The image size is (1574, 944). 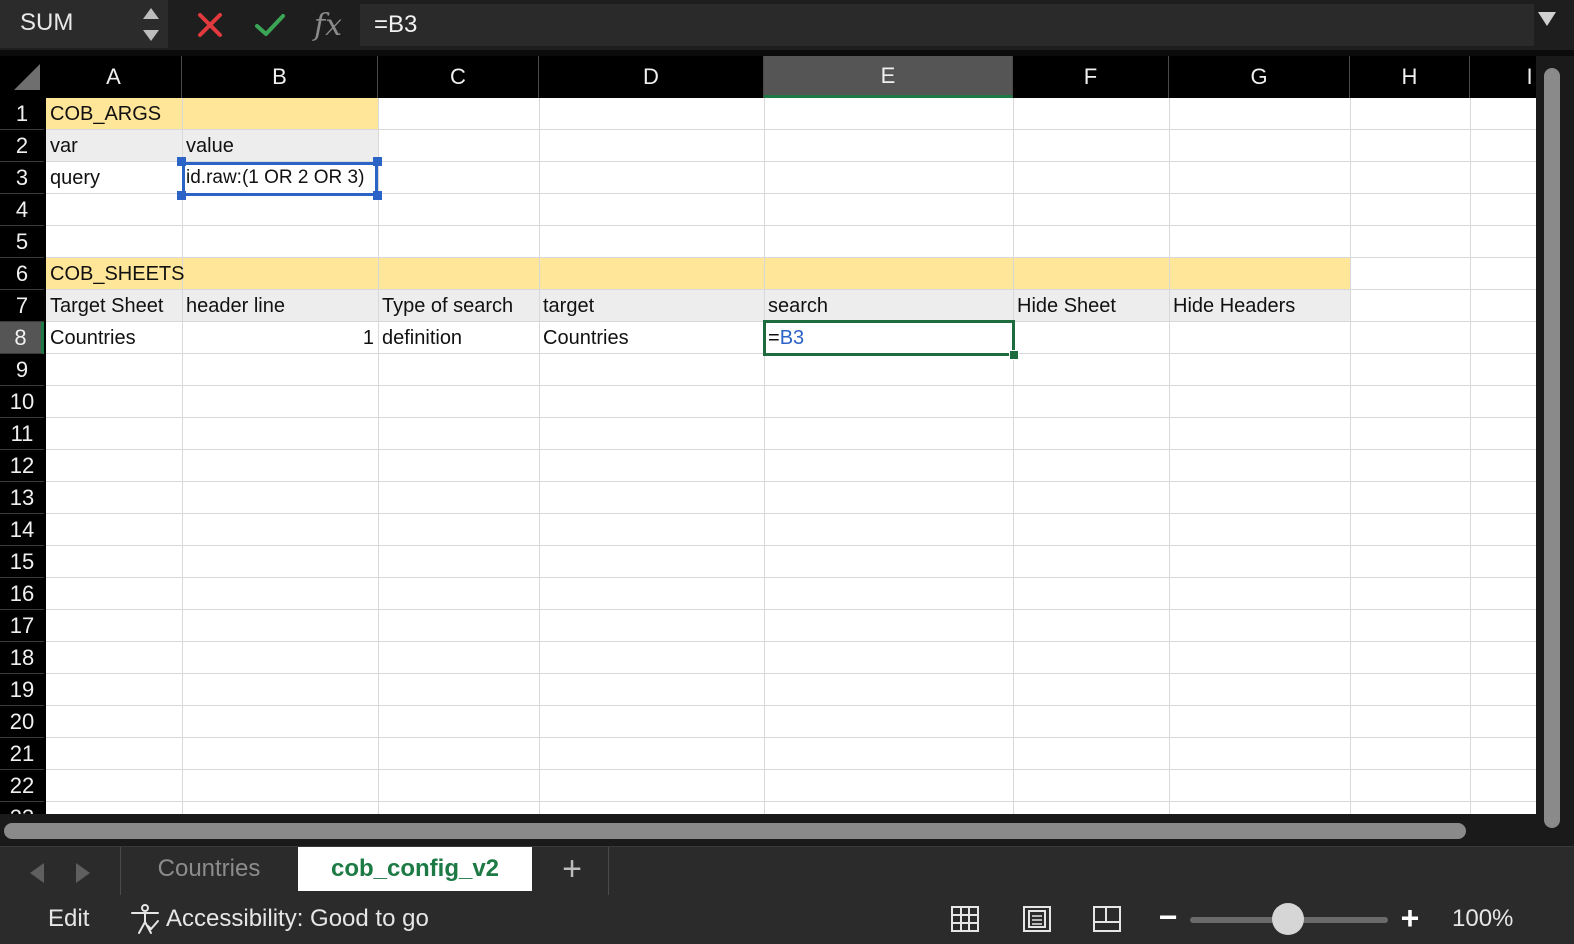 What do you see at coordinates (22, 306) in the screenshot?
I see `row-header: 7` at bounding box center [22, 306].